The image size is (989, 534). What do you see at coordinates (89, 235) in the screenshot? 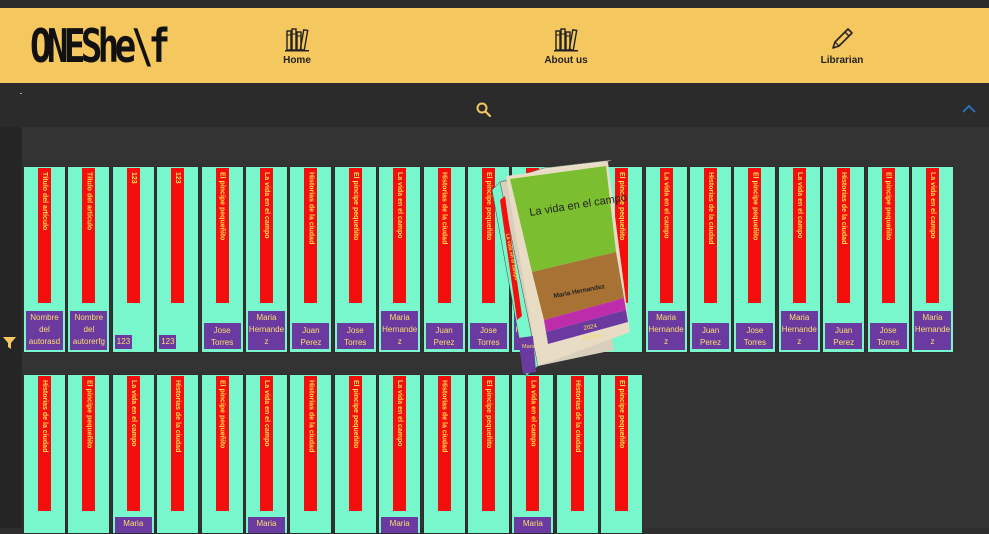
I see `book-spine: Título del artículo` at bounding box center [89, 235].